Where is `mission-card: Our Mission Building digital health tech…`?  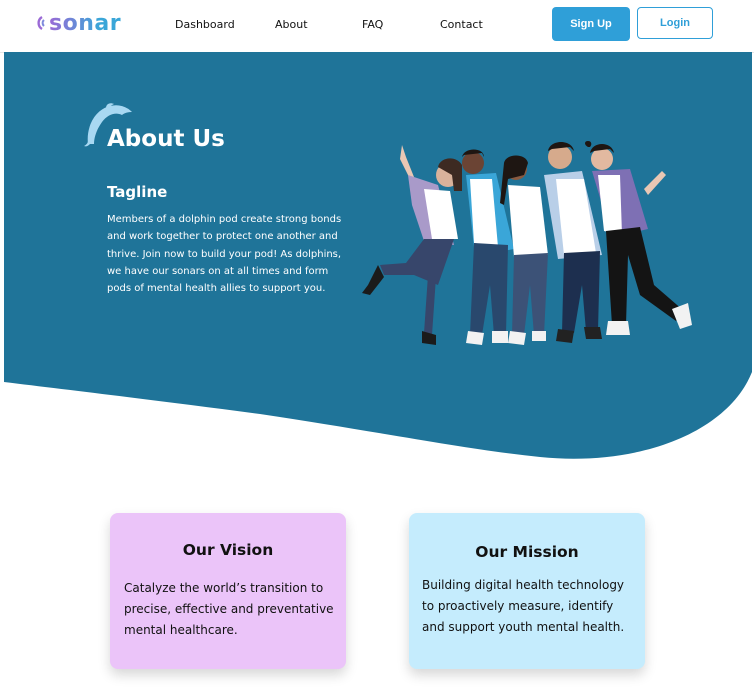
mission-card: Our Mission Building digital health tech… is located at coordinates (527, 591).